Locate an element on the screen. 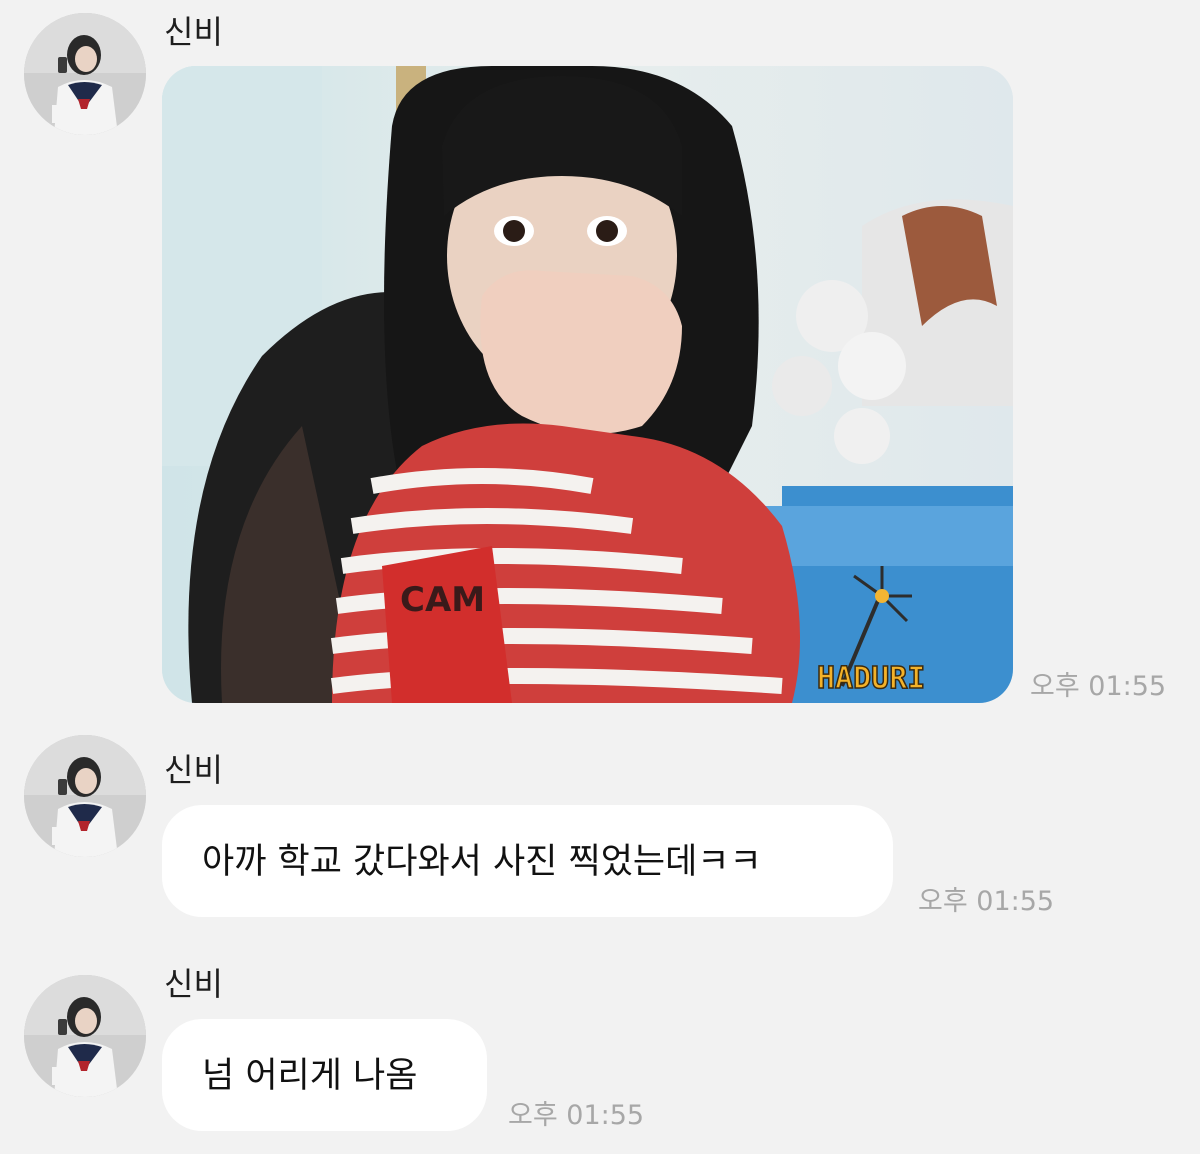 This screenshot has height=1154, width=1200. message-bubble: 넘 어리게 나옴 is located at coordinates (324, 1075).